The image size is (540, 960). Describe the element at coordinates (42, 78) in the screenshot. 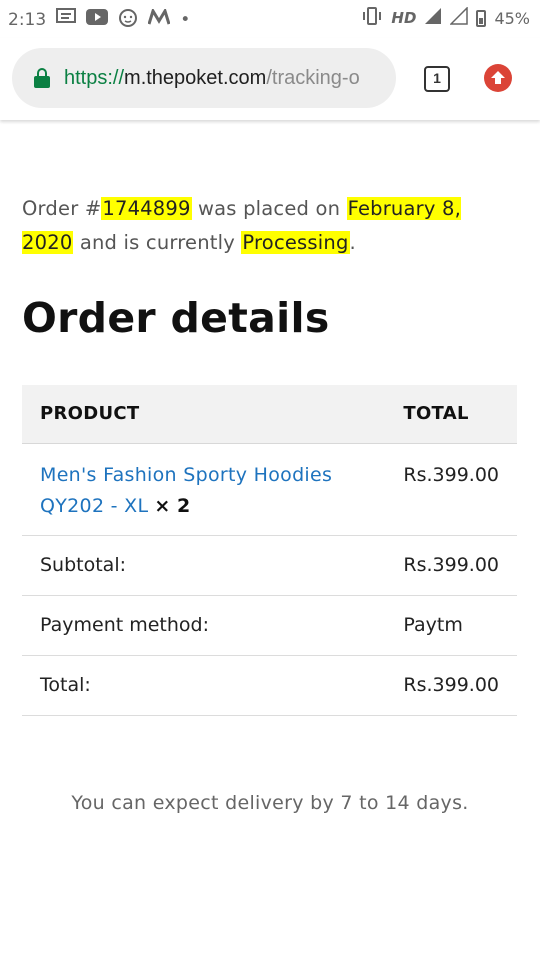

I see `secure-lock-icon` at that location.